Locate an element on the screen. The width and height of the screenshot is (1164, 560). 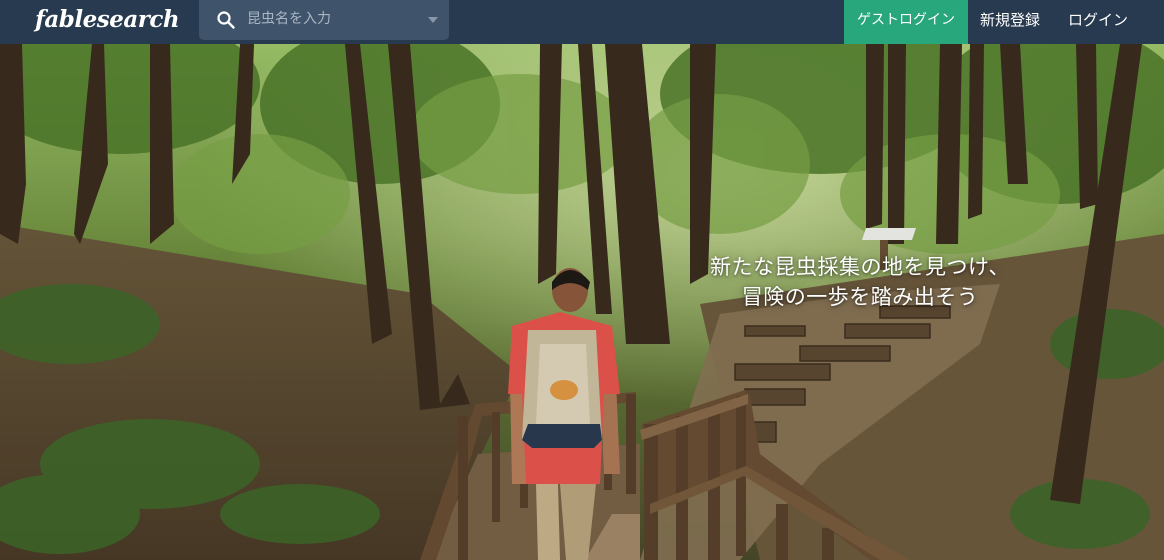
search-input is located at coordinates (332, 19).